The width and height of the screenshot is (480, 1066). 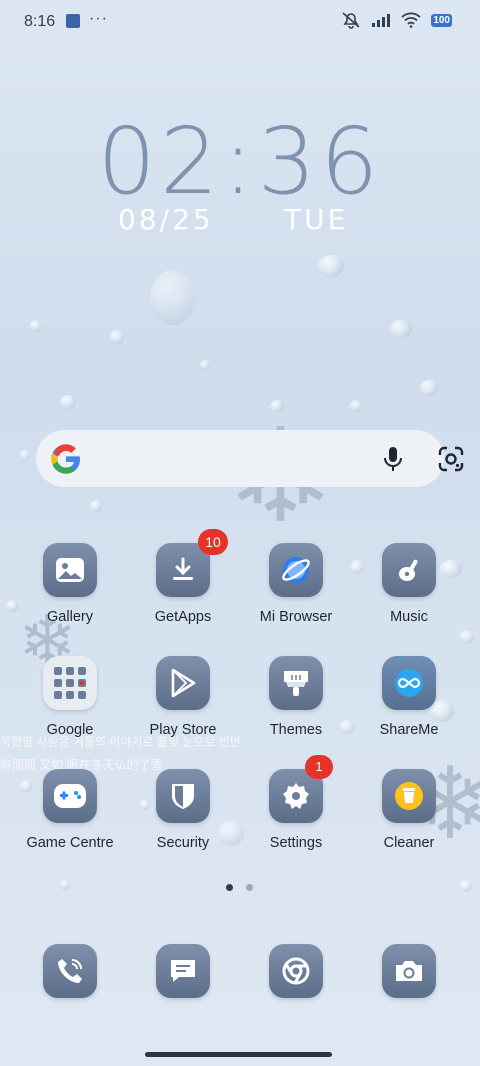 What do you see at coordinates (409, 570) in the screenshot?
I see `music-icon` at bounding box center [409, 570].